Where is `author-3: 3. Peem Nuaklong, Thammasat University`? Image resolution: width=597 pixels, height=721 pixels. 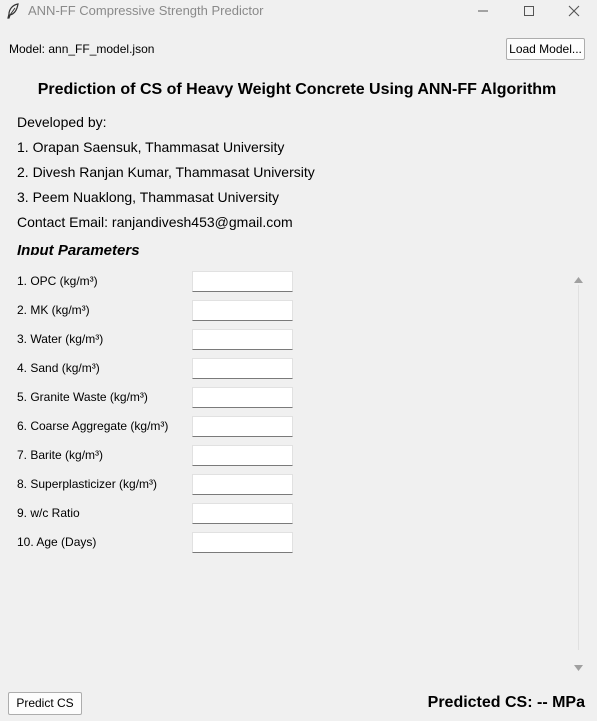 author-3: 3. Peem Nuaklong, Thammasat University is located at coordinates (148, 197).